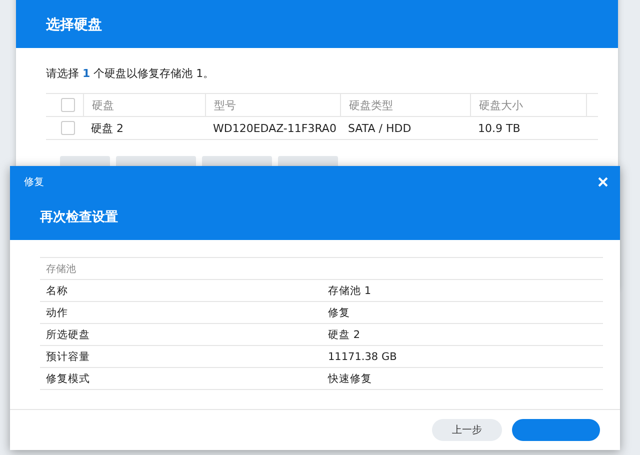 The width and height of the screenshot is (640, 455). What do you see at coordinates (144, 105) in the screenshot?
I see `column-header: 硬盘` at bounding box center [144, 105].